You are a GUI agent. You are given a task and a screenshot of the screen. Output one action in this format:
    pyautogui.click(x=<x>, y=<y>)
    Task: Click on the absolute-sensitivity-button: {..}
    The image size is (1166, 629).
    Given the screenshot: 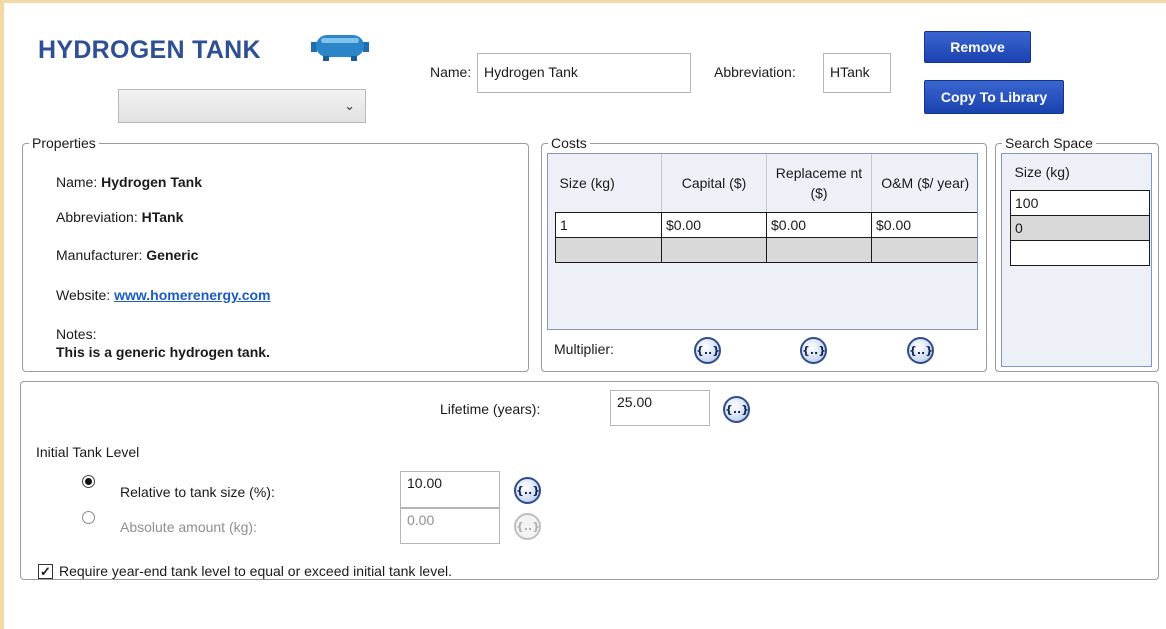 What is the action you would take?
    pyautogui.click(x=527, y=526)
    